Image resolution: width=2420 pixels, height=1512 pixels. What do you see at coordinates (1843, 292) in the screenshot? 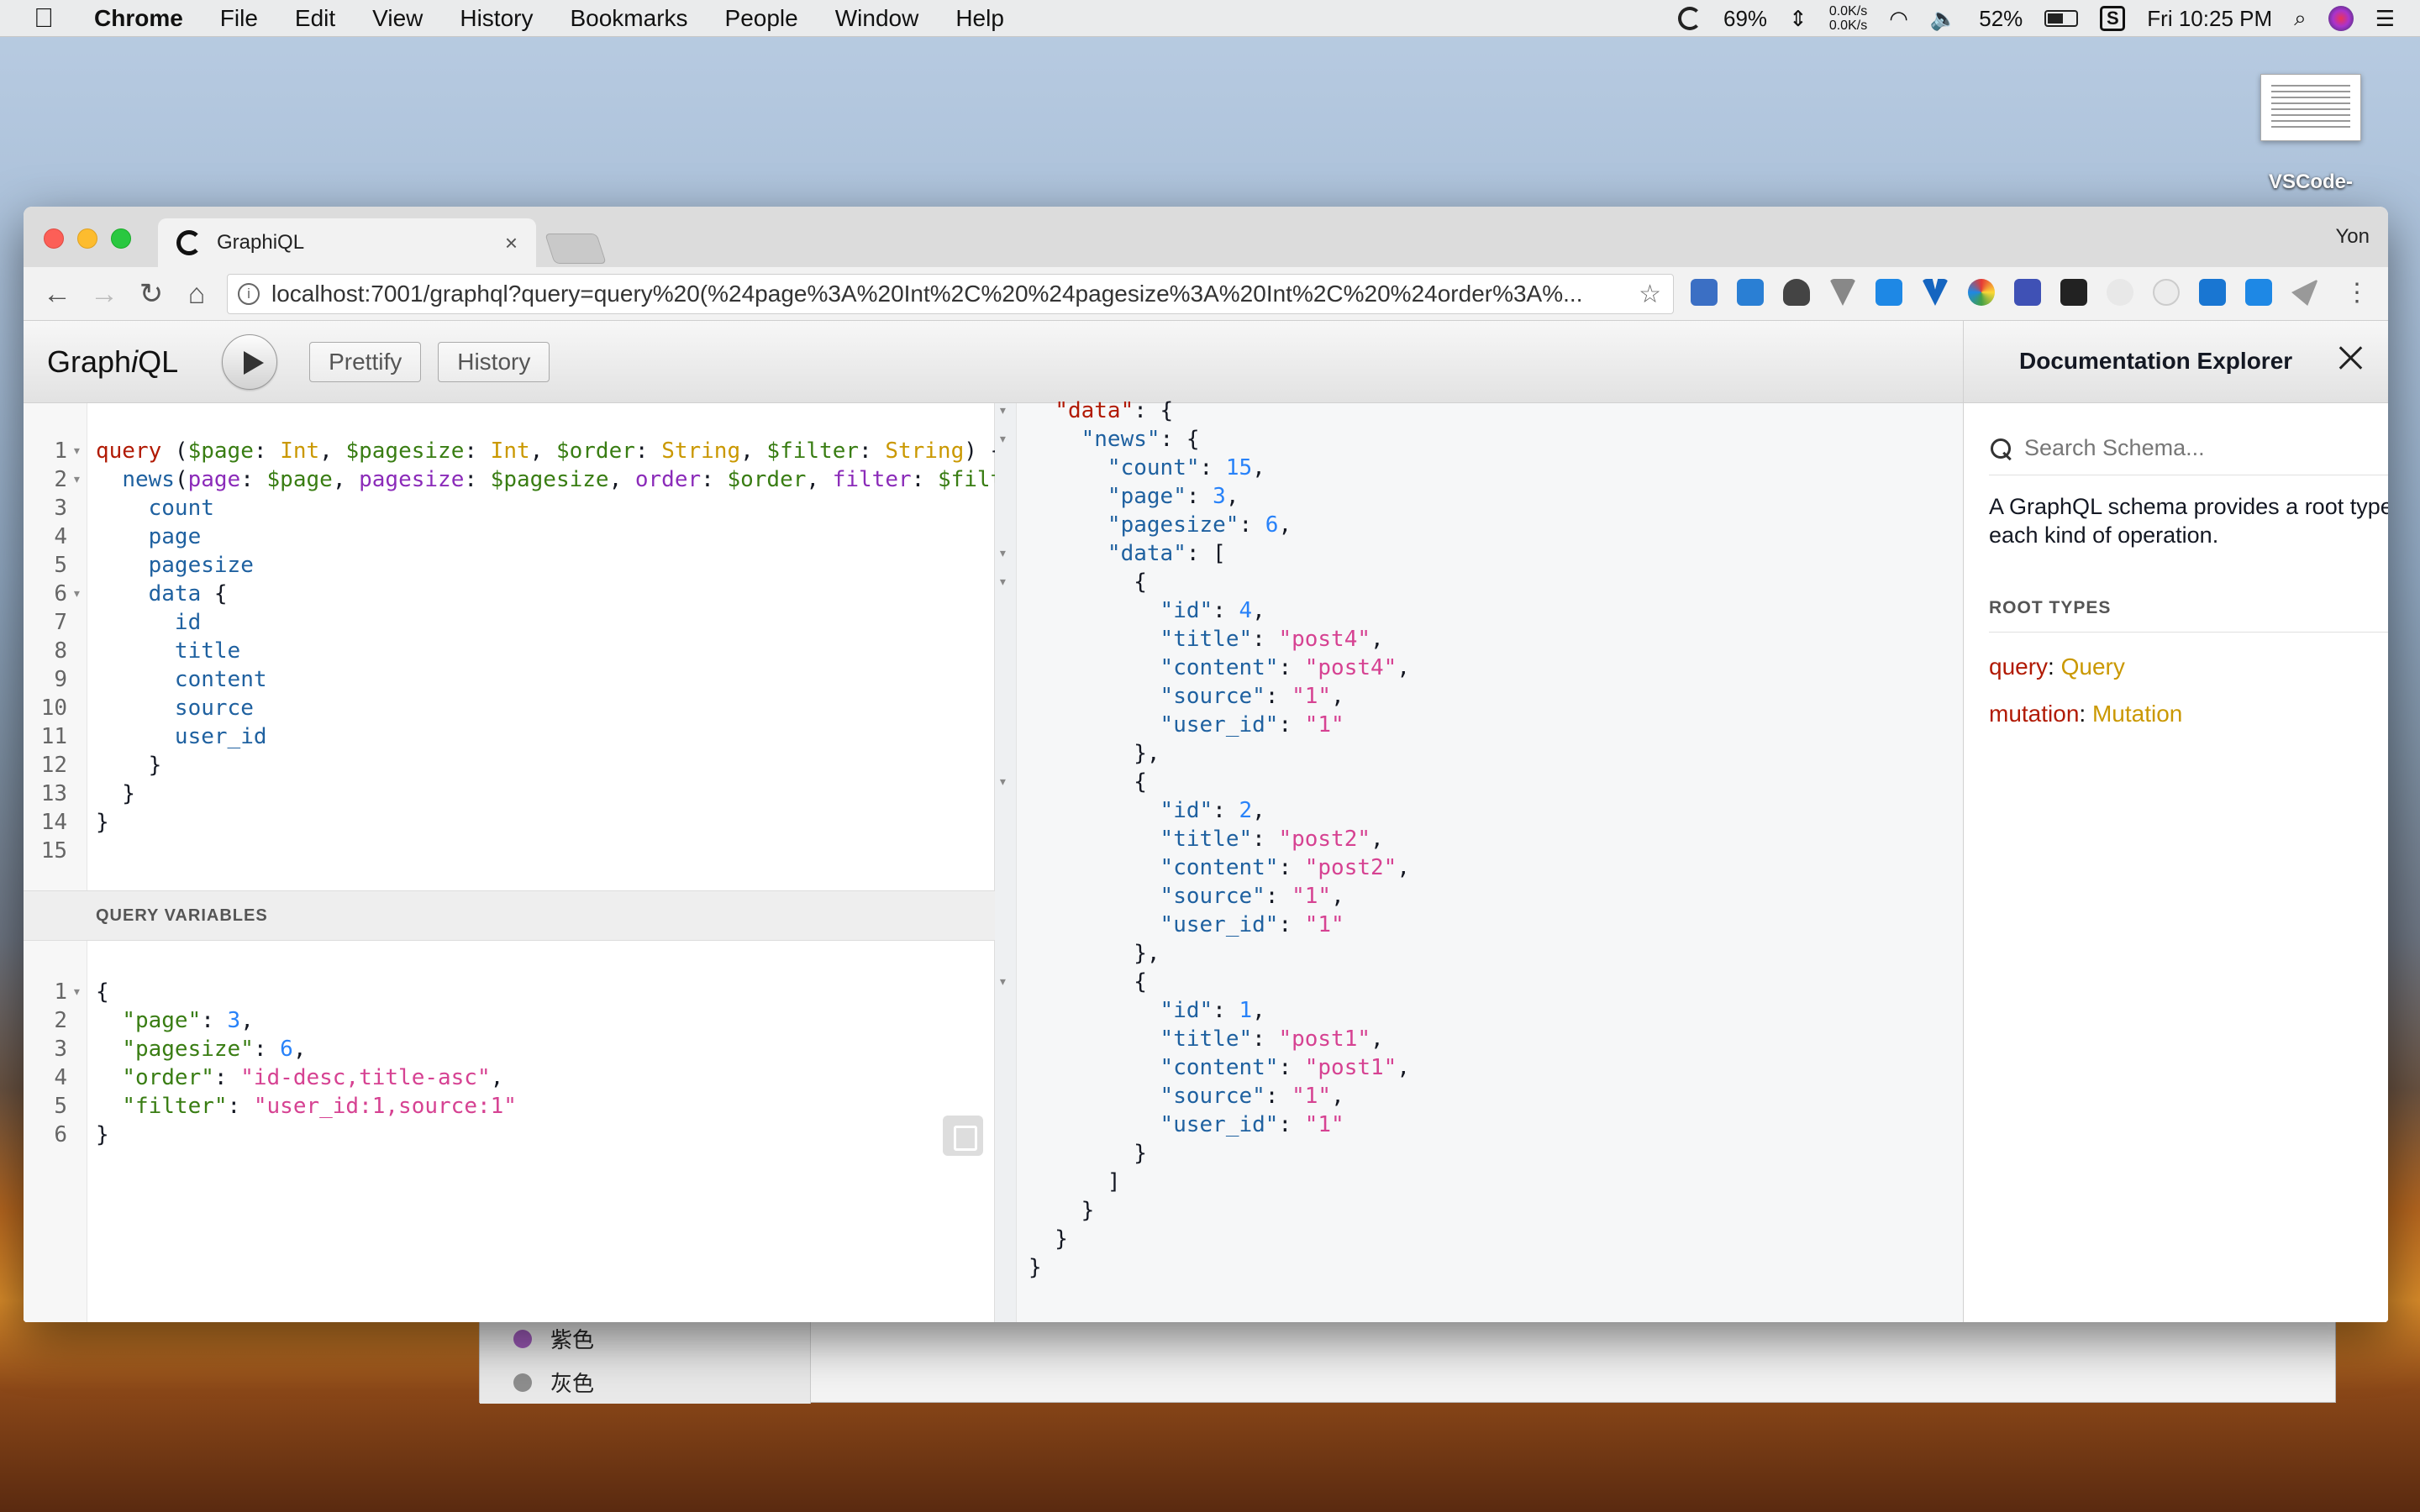
I see `vue-devtools-icon` at bounding box center [1843, 292].